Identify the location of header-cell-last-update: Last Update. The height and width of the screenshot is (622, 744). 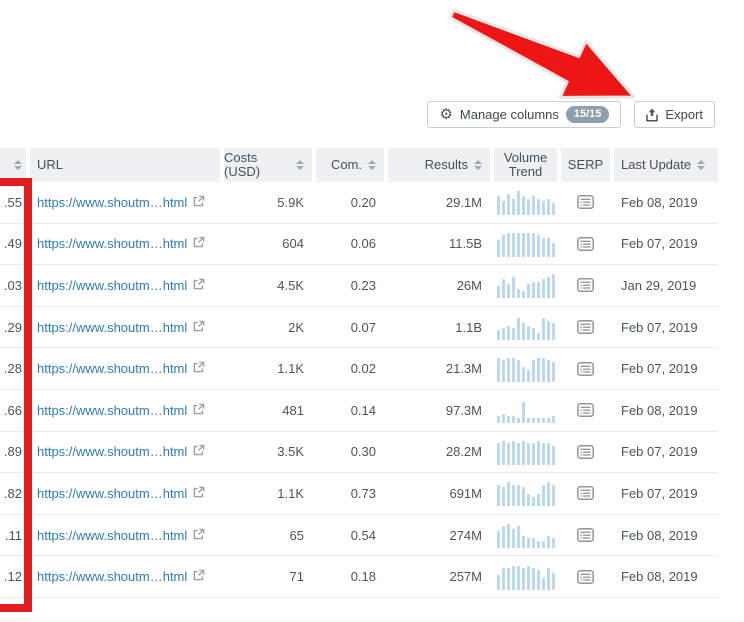
(666, 165).